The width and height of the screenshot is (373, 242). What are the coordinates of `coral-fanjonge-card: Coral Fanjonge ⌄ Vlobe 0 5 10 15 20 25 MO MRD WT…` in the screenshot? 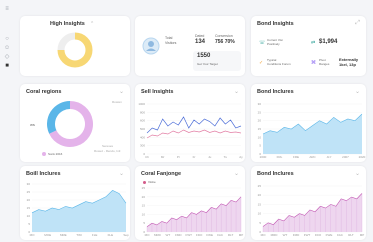 It's located at (190, 203).